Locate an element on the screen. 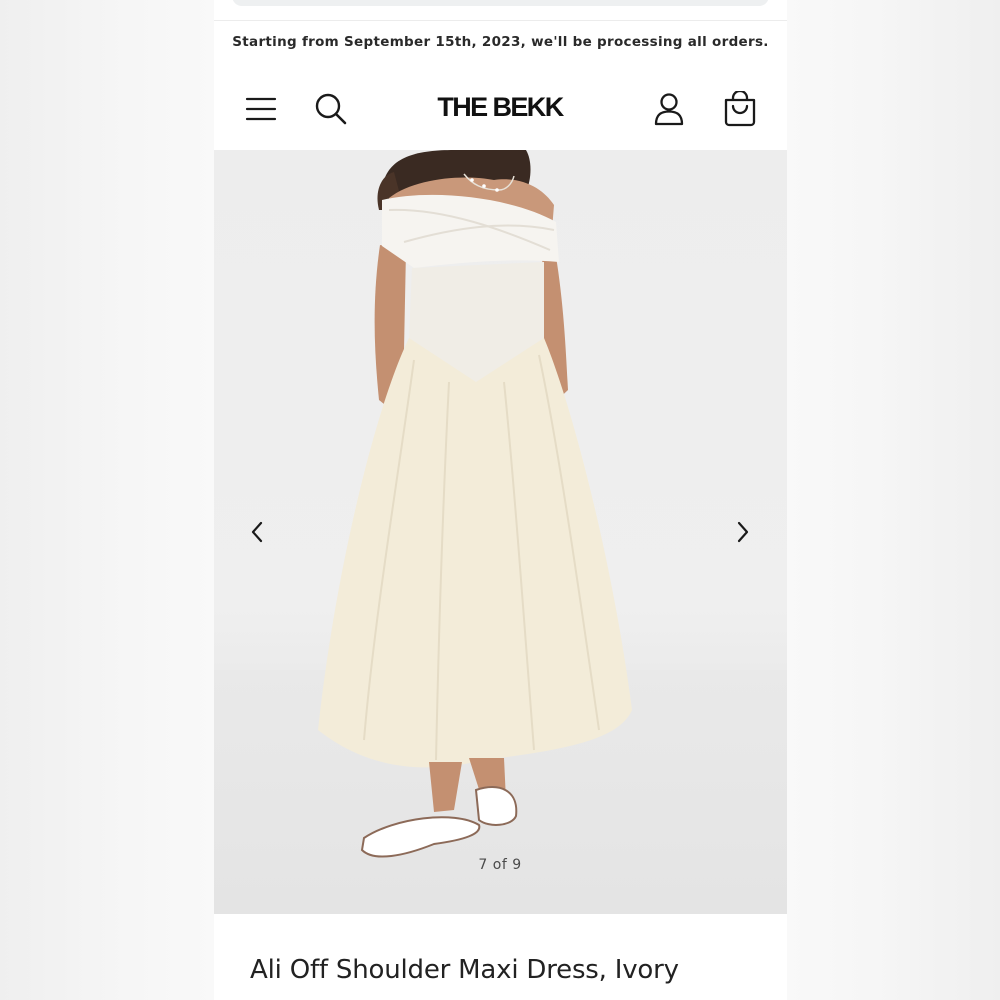 This screenshot has height=1000, width=1000. cart-button is located at coordinates (740, 109).